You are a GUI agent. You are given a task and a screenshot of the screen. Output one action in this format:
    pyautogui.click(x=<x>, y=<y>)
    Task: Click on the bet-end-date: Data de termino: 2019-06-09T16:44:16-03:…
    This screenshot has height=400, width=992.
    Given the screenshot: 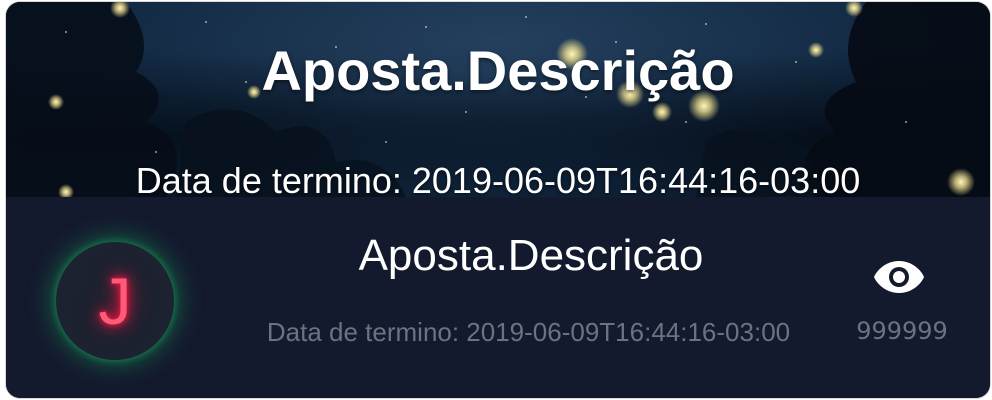 What is the action you would take?
    pyautogui.click(x=528, y=332)
    